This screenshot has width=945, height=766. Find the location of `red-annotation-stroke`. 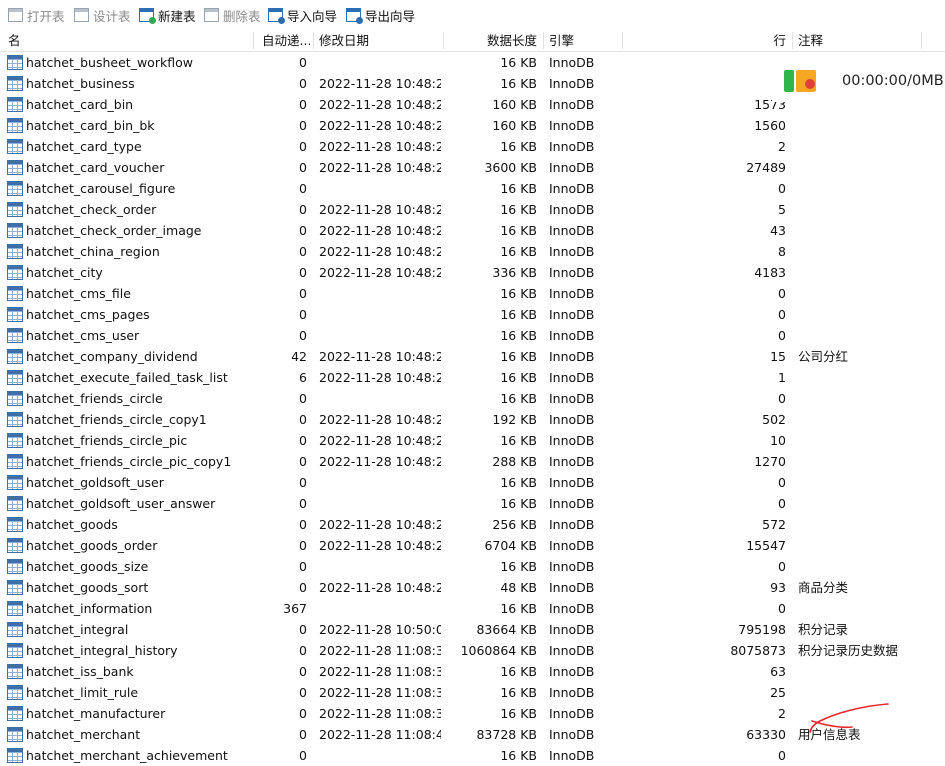

red-annotation-stroke is located at coordinates (849, 718).